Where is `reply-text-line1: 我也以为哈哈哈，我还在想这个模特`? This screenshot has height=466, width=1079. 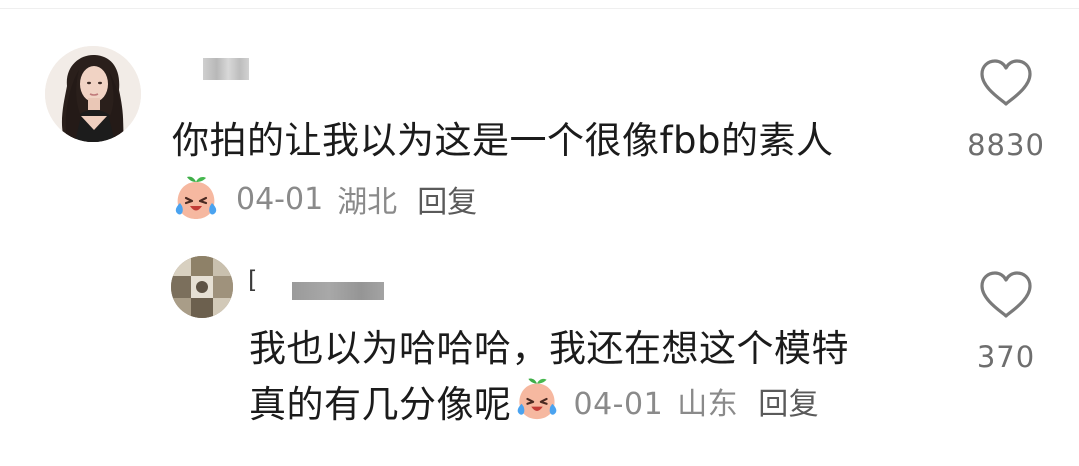 reply-text-line1: 我也以为哈哈哈，我还在想这个模特 is located at coordinates (549, 348).